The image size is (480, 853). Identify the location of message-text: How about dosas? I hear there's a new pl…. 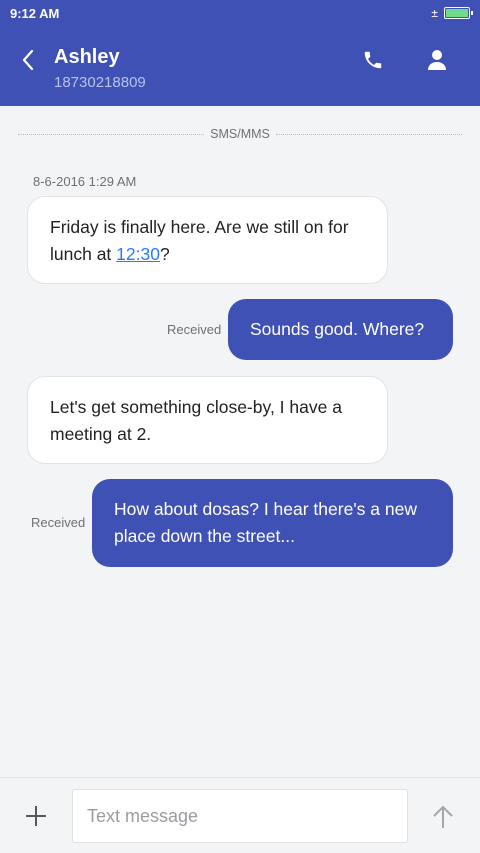
(265, 522).